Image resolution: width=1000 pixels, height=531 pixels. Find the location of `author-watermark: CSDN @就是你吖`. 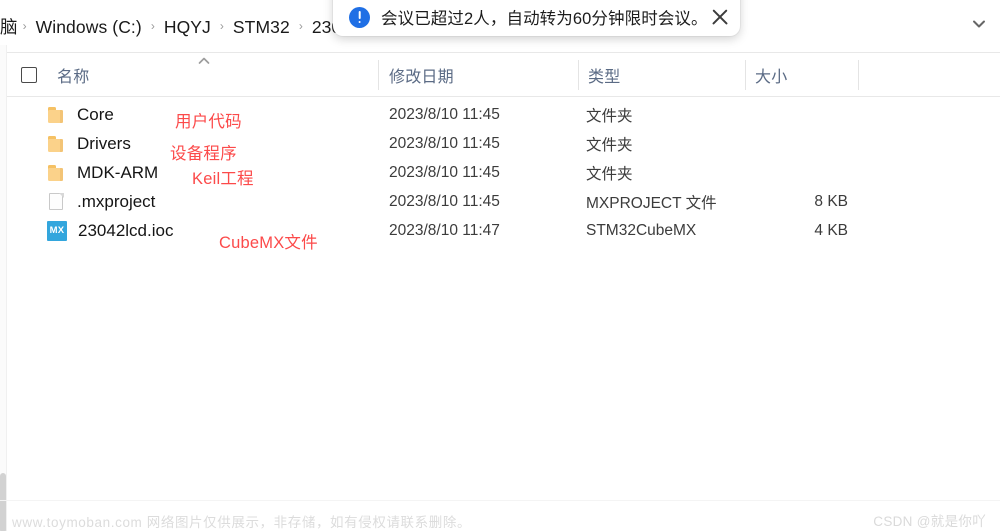

author-watermark: CSDN @就是你吖 is located at coordinates (929, 521).